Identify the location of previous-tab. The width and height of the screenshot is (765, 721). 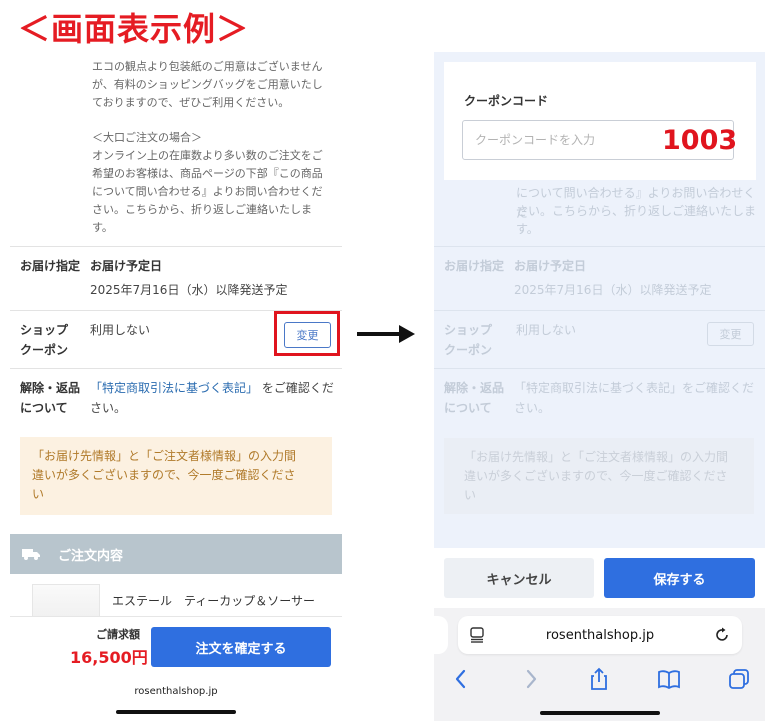
(441, 635).